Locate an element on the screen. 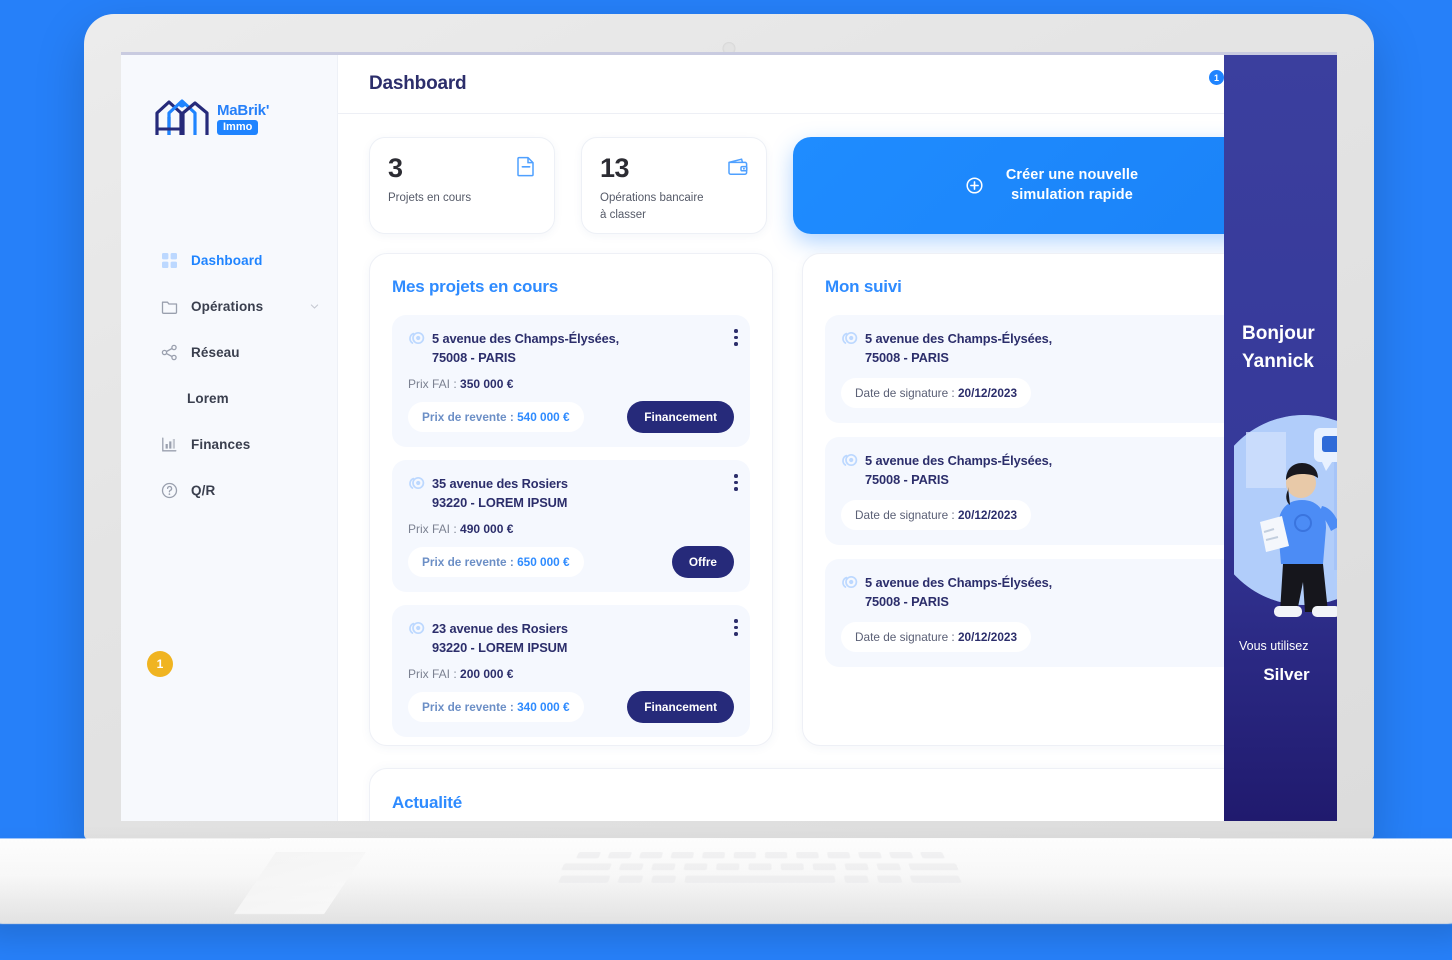 The width and height of the screenshot is (1452, 960). project-fai: Prix FAI : 350 000 € is located at coordinates (571, 384).